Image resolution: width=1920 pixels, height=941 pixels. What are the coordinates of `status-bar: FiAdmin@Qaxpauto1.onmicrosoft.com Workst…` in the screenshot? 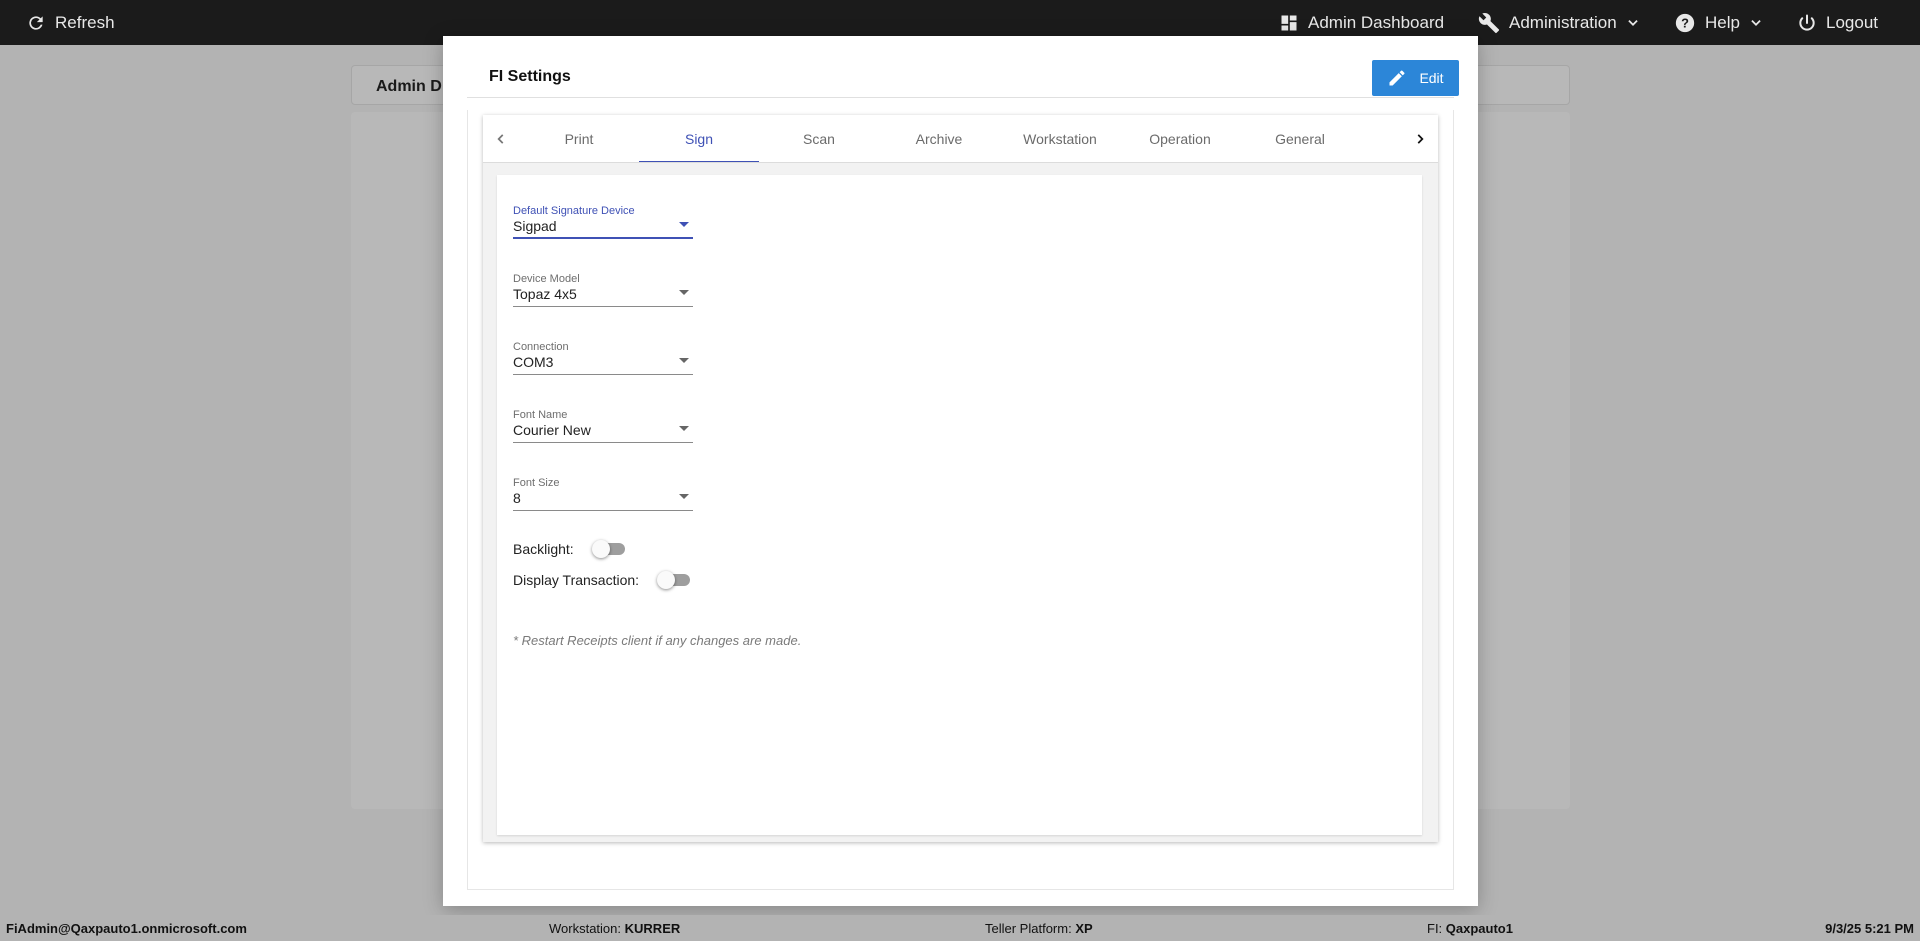 It's located at (960, 928).